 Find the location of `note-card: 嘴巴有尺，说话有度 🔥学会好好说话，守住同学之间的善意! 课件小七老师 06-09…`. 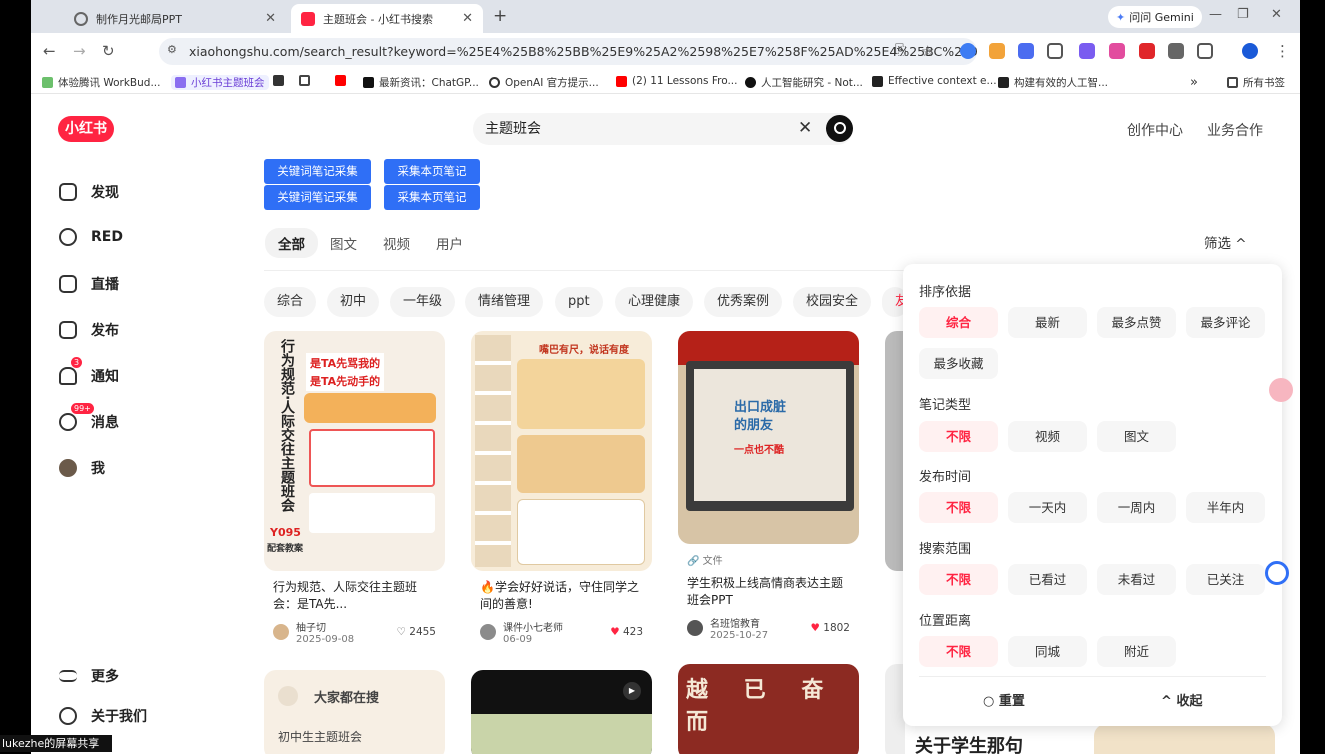

note-card: 嘴巴有尺，说话有度 🔥学会好好说话，守住同学之间的善意! 课件小七老师 06-09… is located at coordinates (561, 488).